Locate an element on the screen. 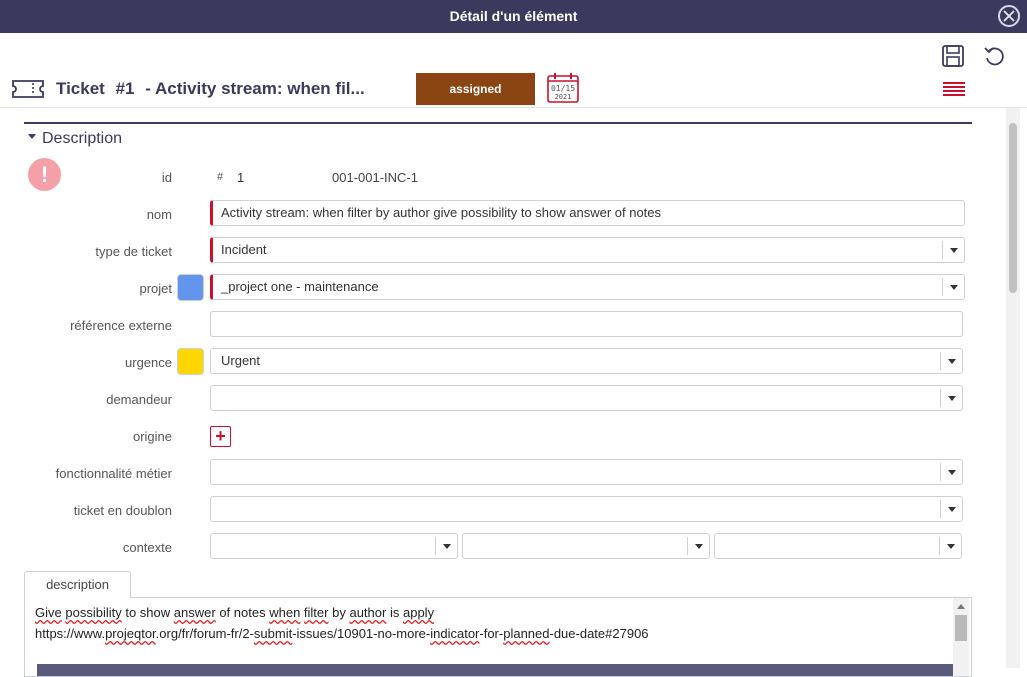 Image resolution: width=1027 pixels, height=677 pixels. desc-word: possibility is located at coordinates (93, 612).